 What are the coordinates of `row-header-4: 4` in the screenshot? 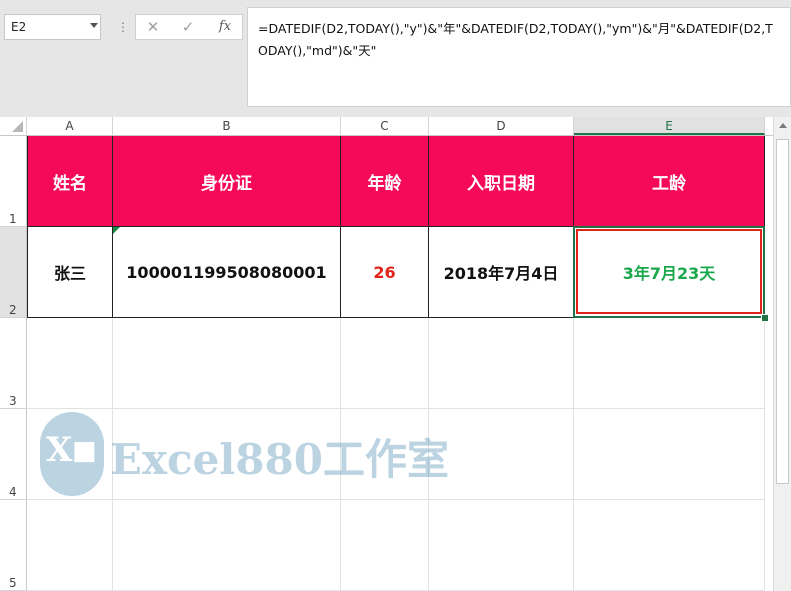 It's located at (13, 454).